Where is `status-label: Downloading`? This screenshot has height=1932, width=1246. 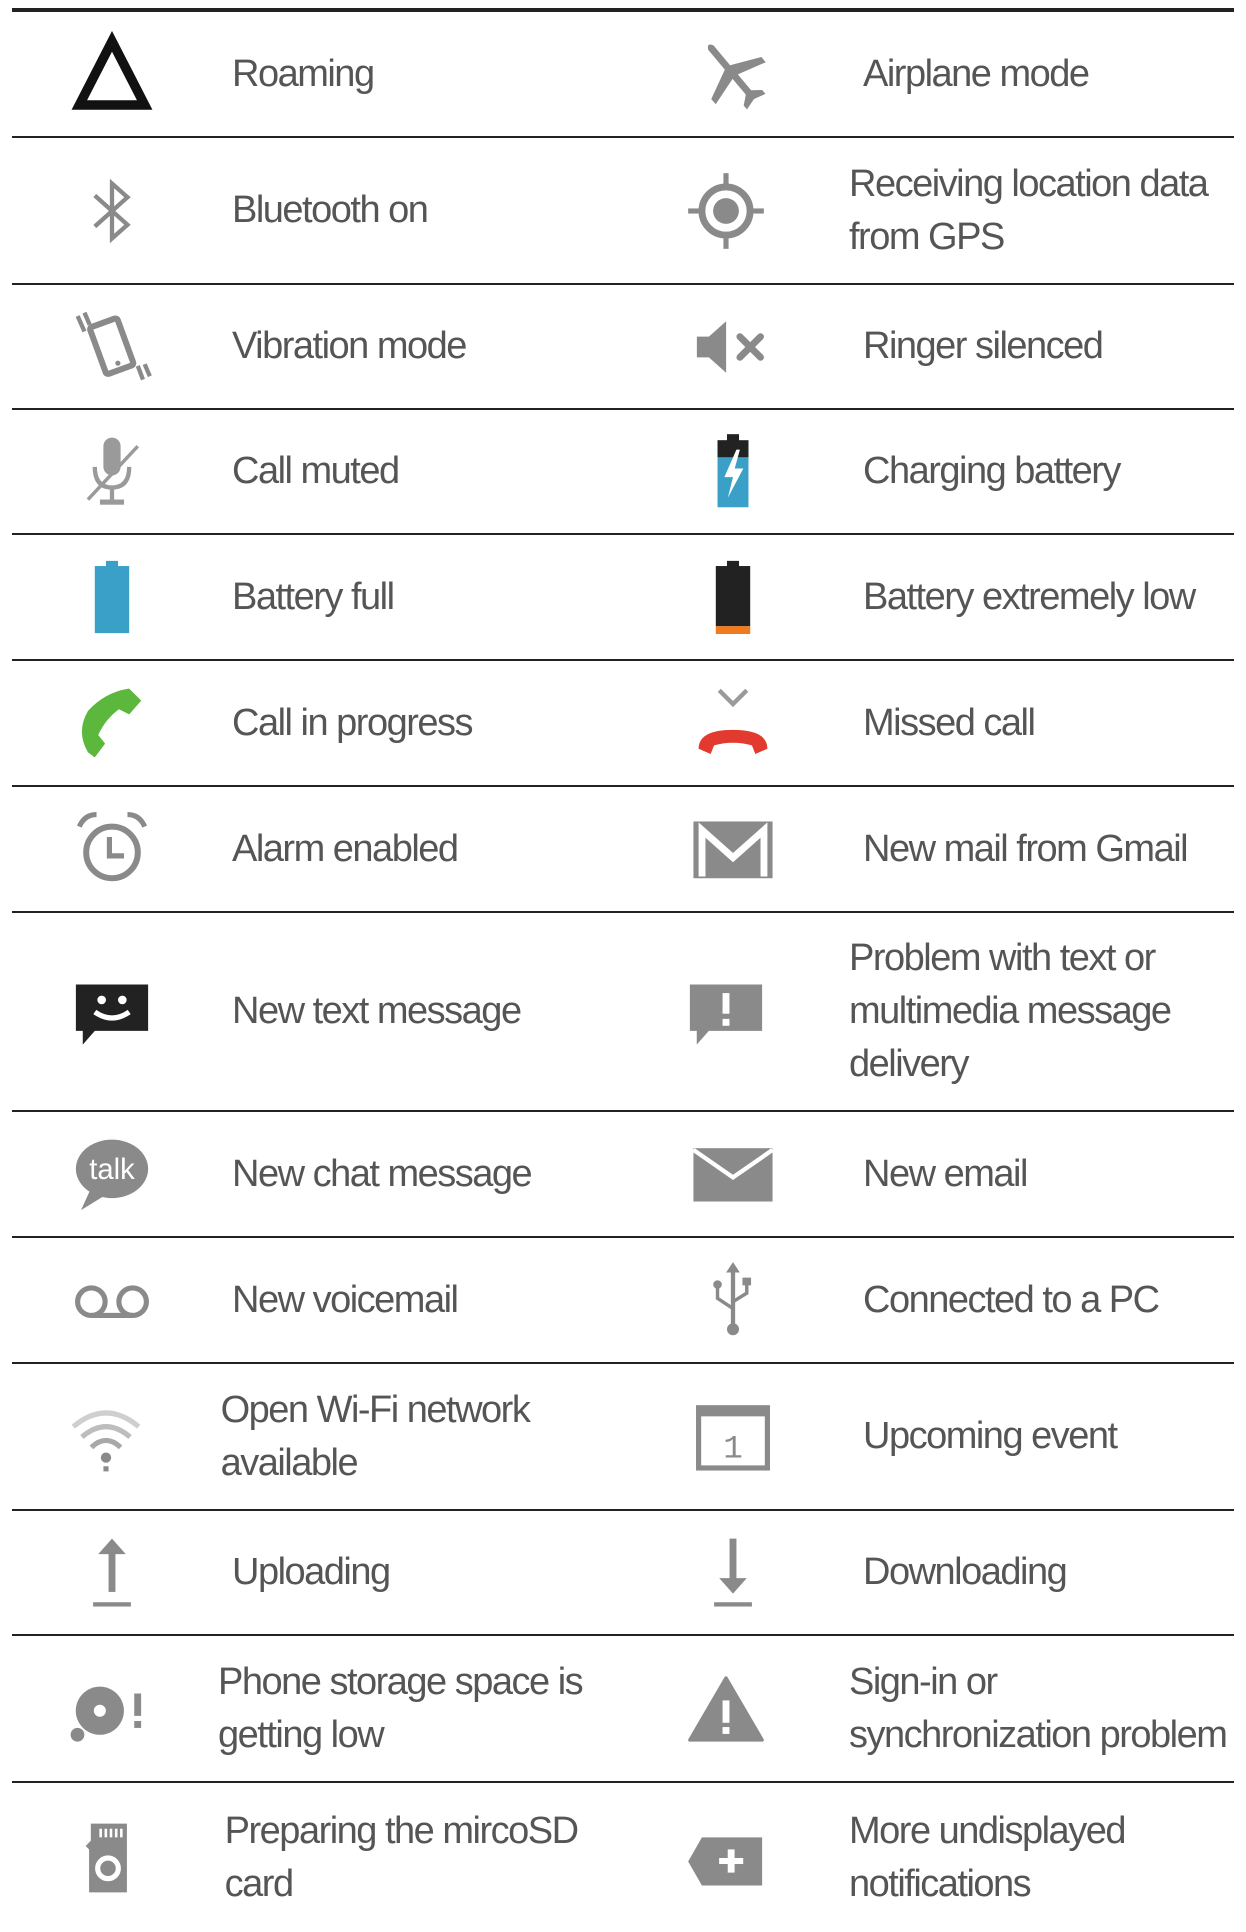
status-label: Downloading is located at coordinates (965, 1572).